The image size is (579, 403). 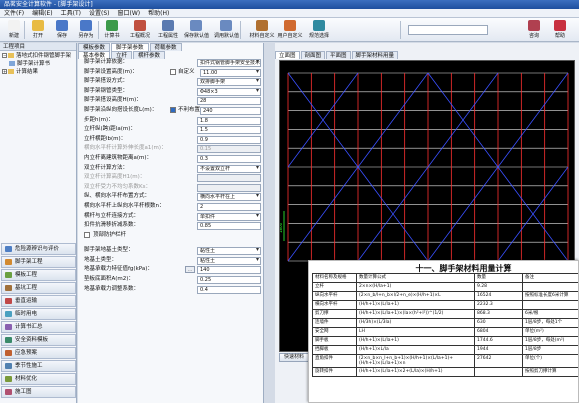 I want to click on parameter-input: 0.3, so click(x=229, y=158).